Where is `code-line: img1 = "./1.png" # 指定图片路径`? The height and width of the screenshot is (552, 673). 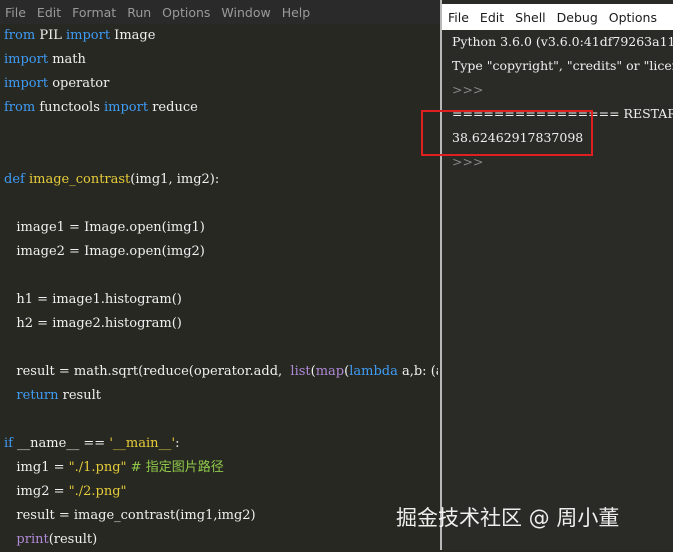
code-line: img1 = "./1.png" # 指定图片路径 is located at coordinates (221, 468).